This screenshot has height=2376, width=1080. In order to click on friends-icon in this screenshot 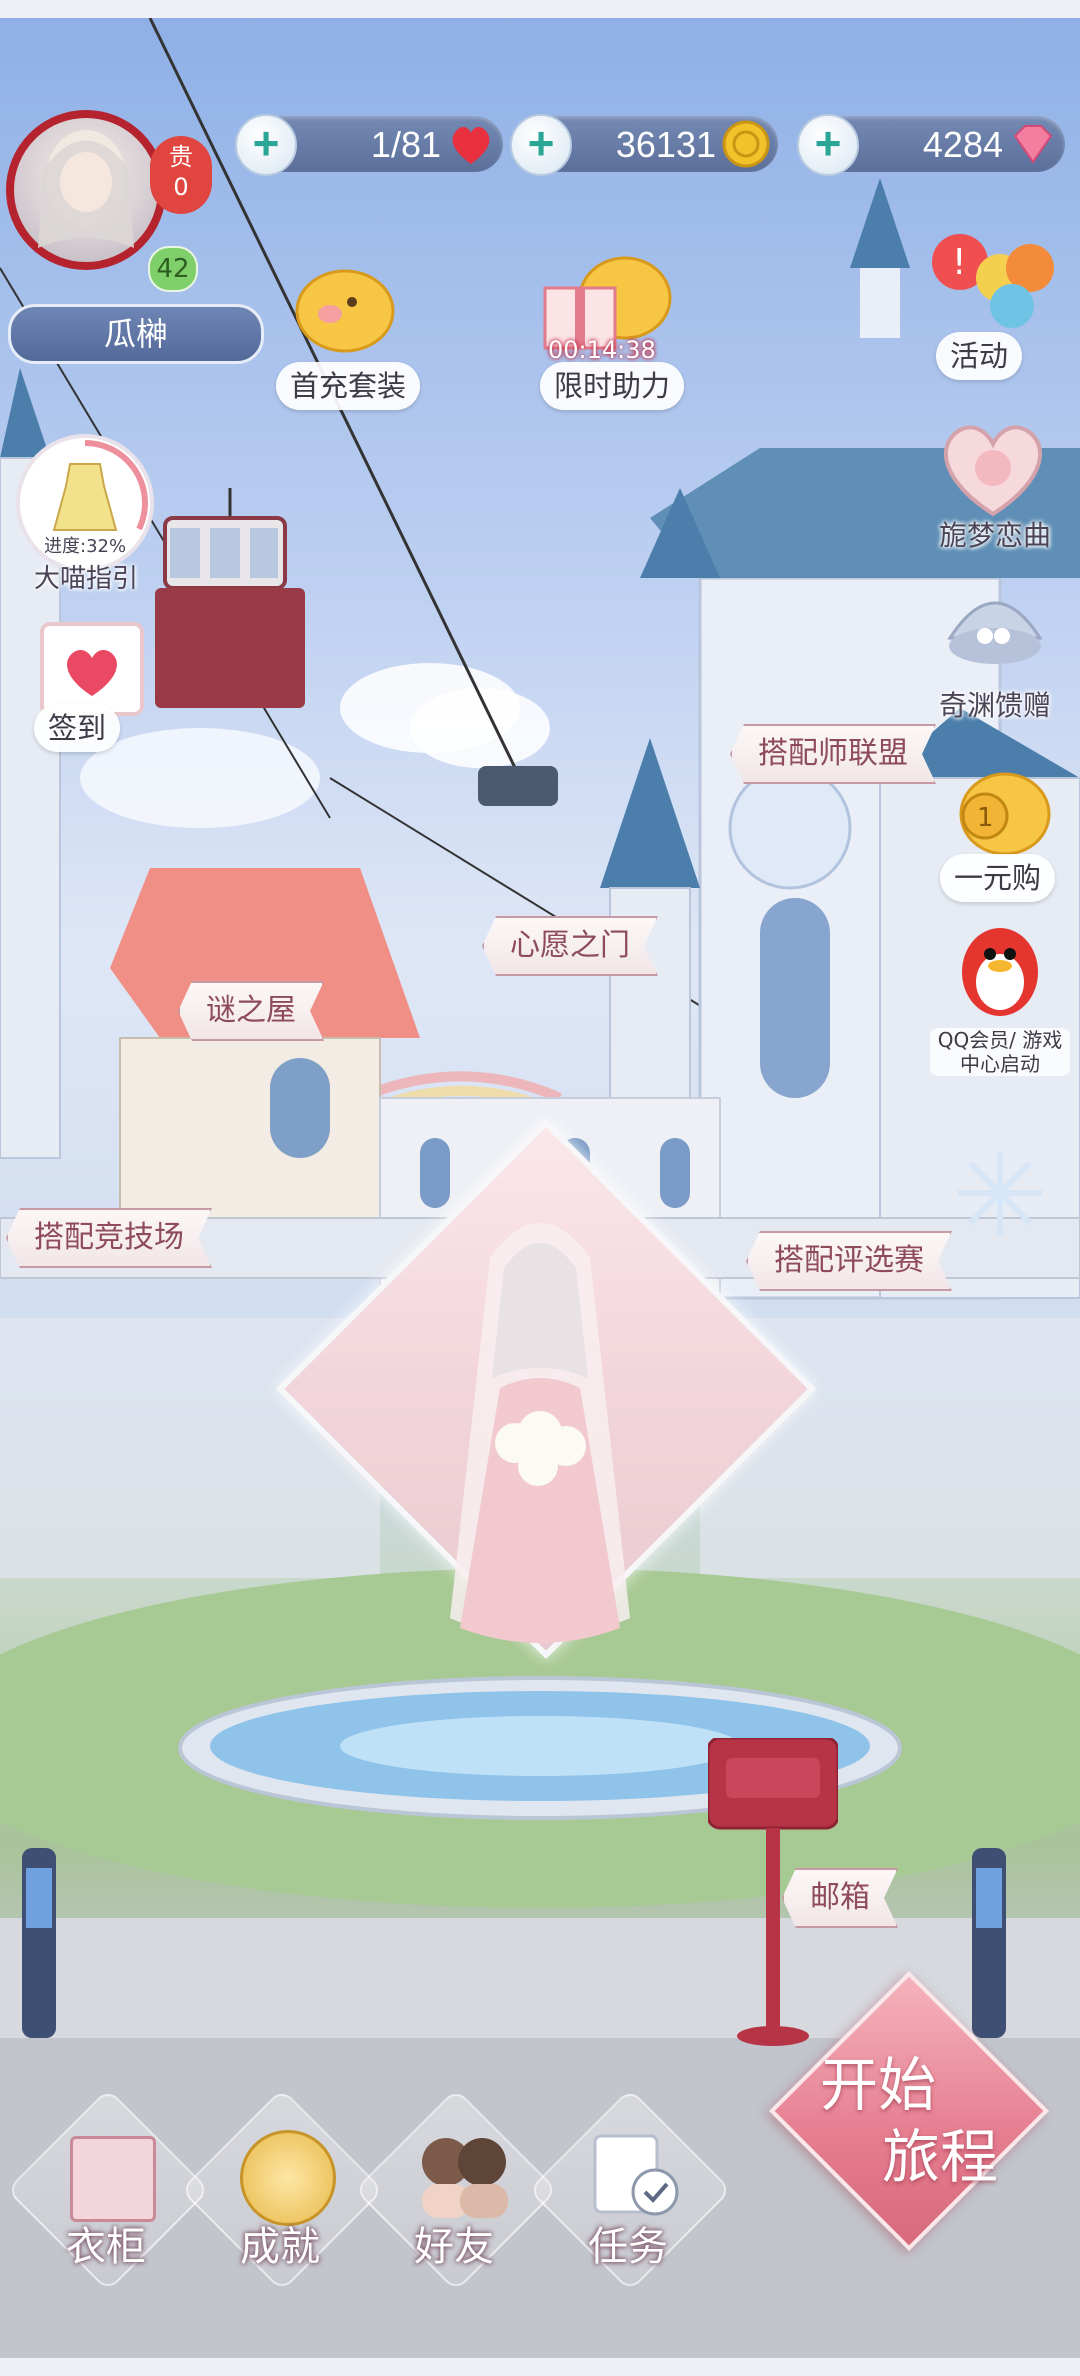, I will do `click(464, 2173)`.